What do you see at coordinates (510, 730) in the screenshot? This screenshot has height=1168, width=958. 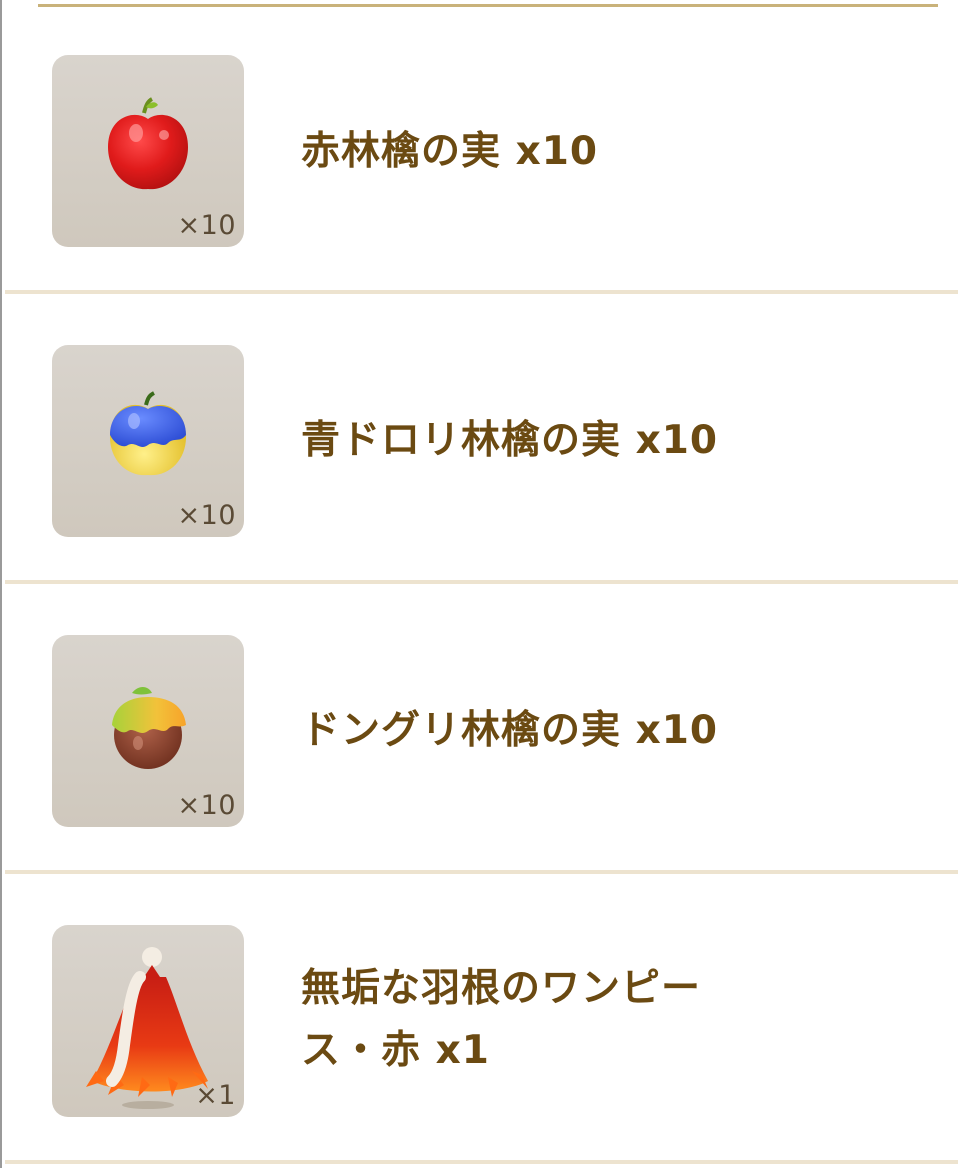 I see `item-name: ドングリ林檎の実 x10` at bounding box center [510, 730].